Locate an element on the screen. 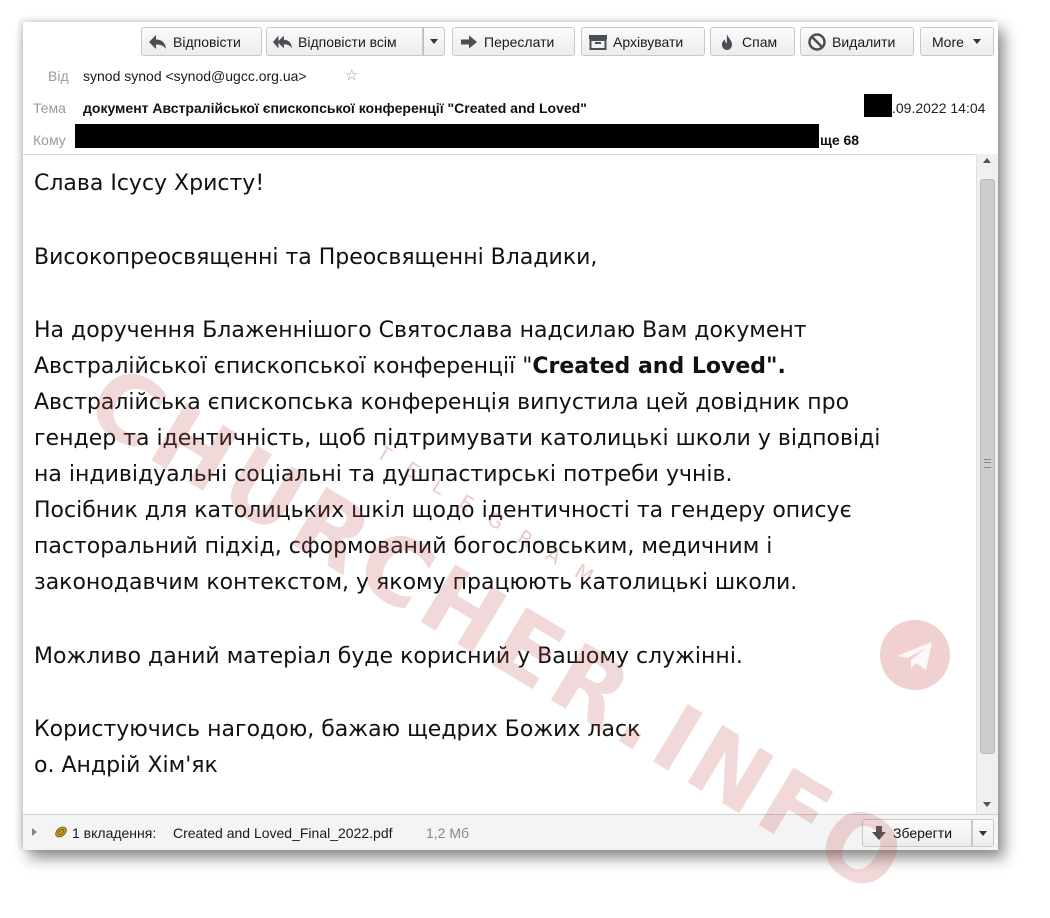  star-outline-icon: ☆ is located at coordinates (351, 75).